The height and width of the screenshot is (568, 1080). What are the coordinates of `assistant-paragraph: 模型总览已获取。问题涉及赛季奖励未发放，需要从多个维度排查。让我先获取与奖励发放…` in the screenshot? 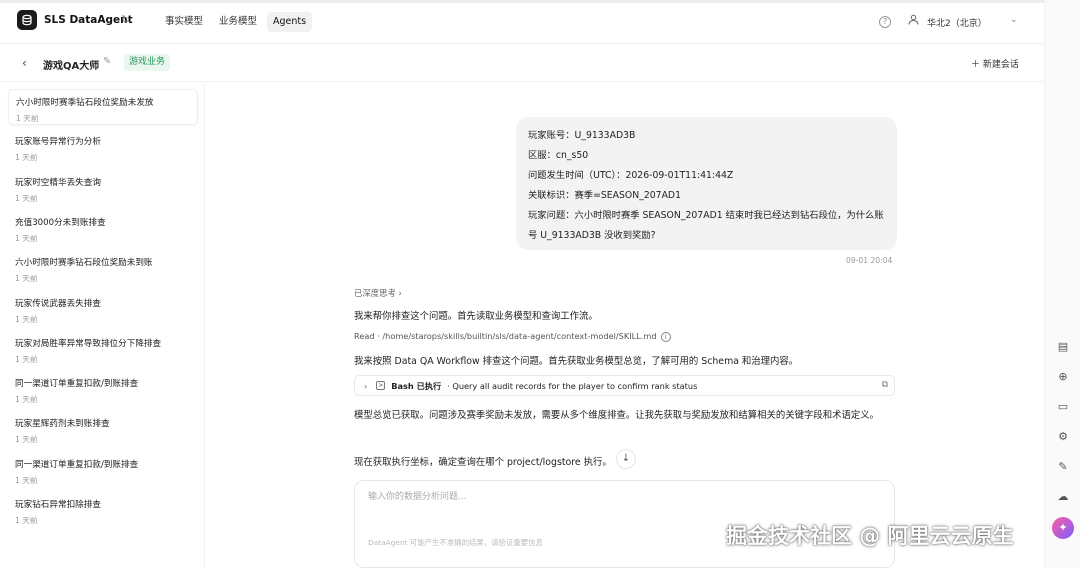 It's located at (617, 415).